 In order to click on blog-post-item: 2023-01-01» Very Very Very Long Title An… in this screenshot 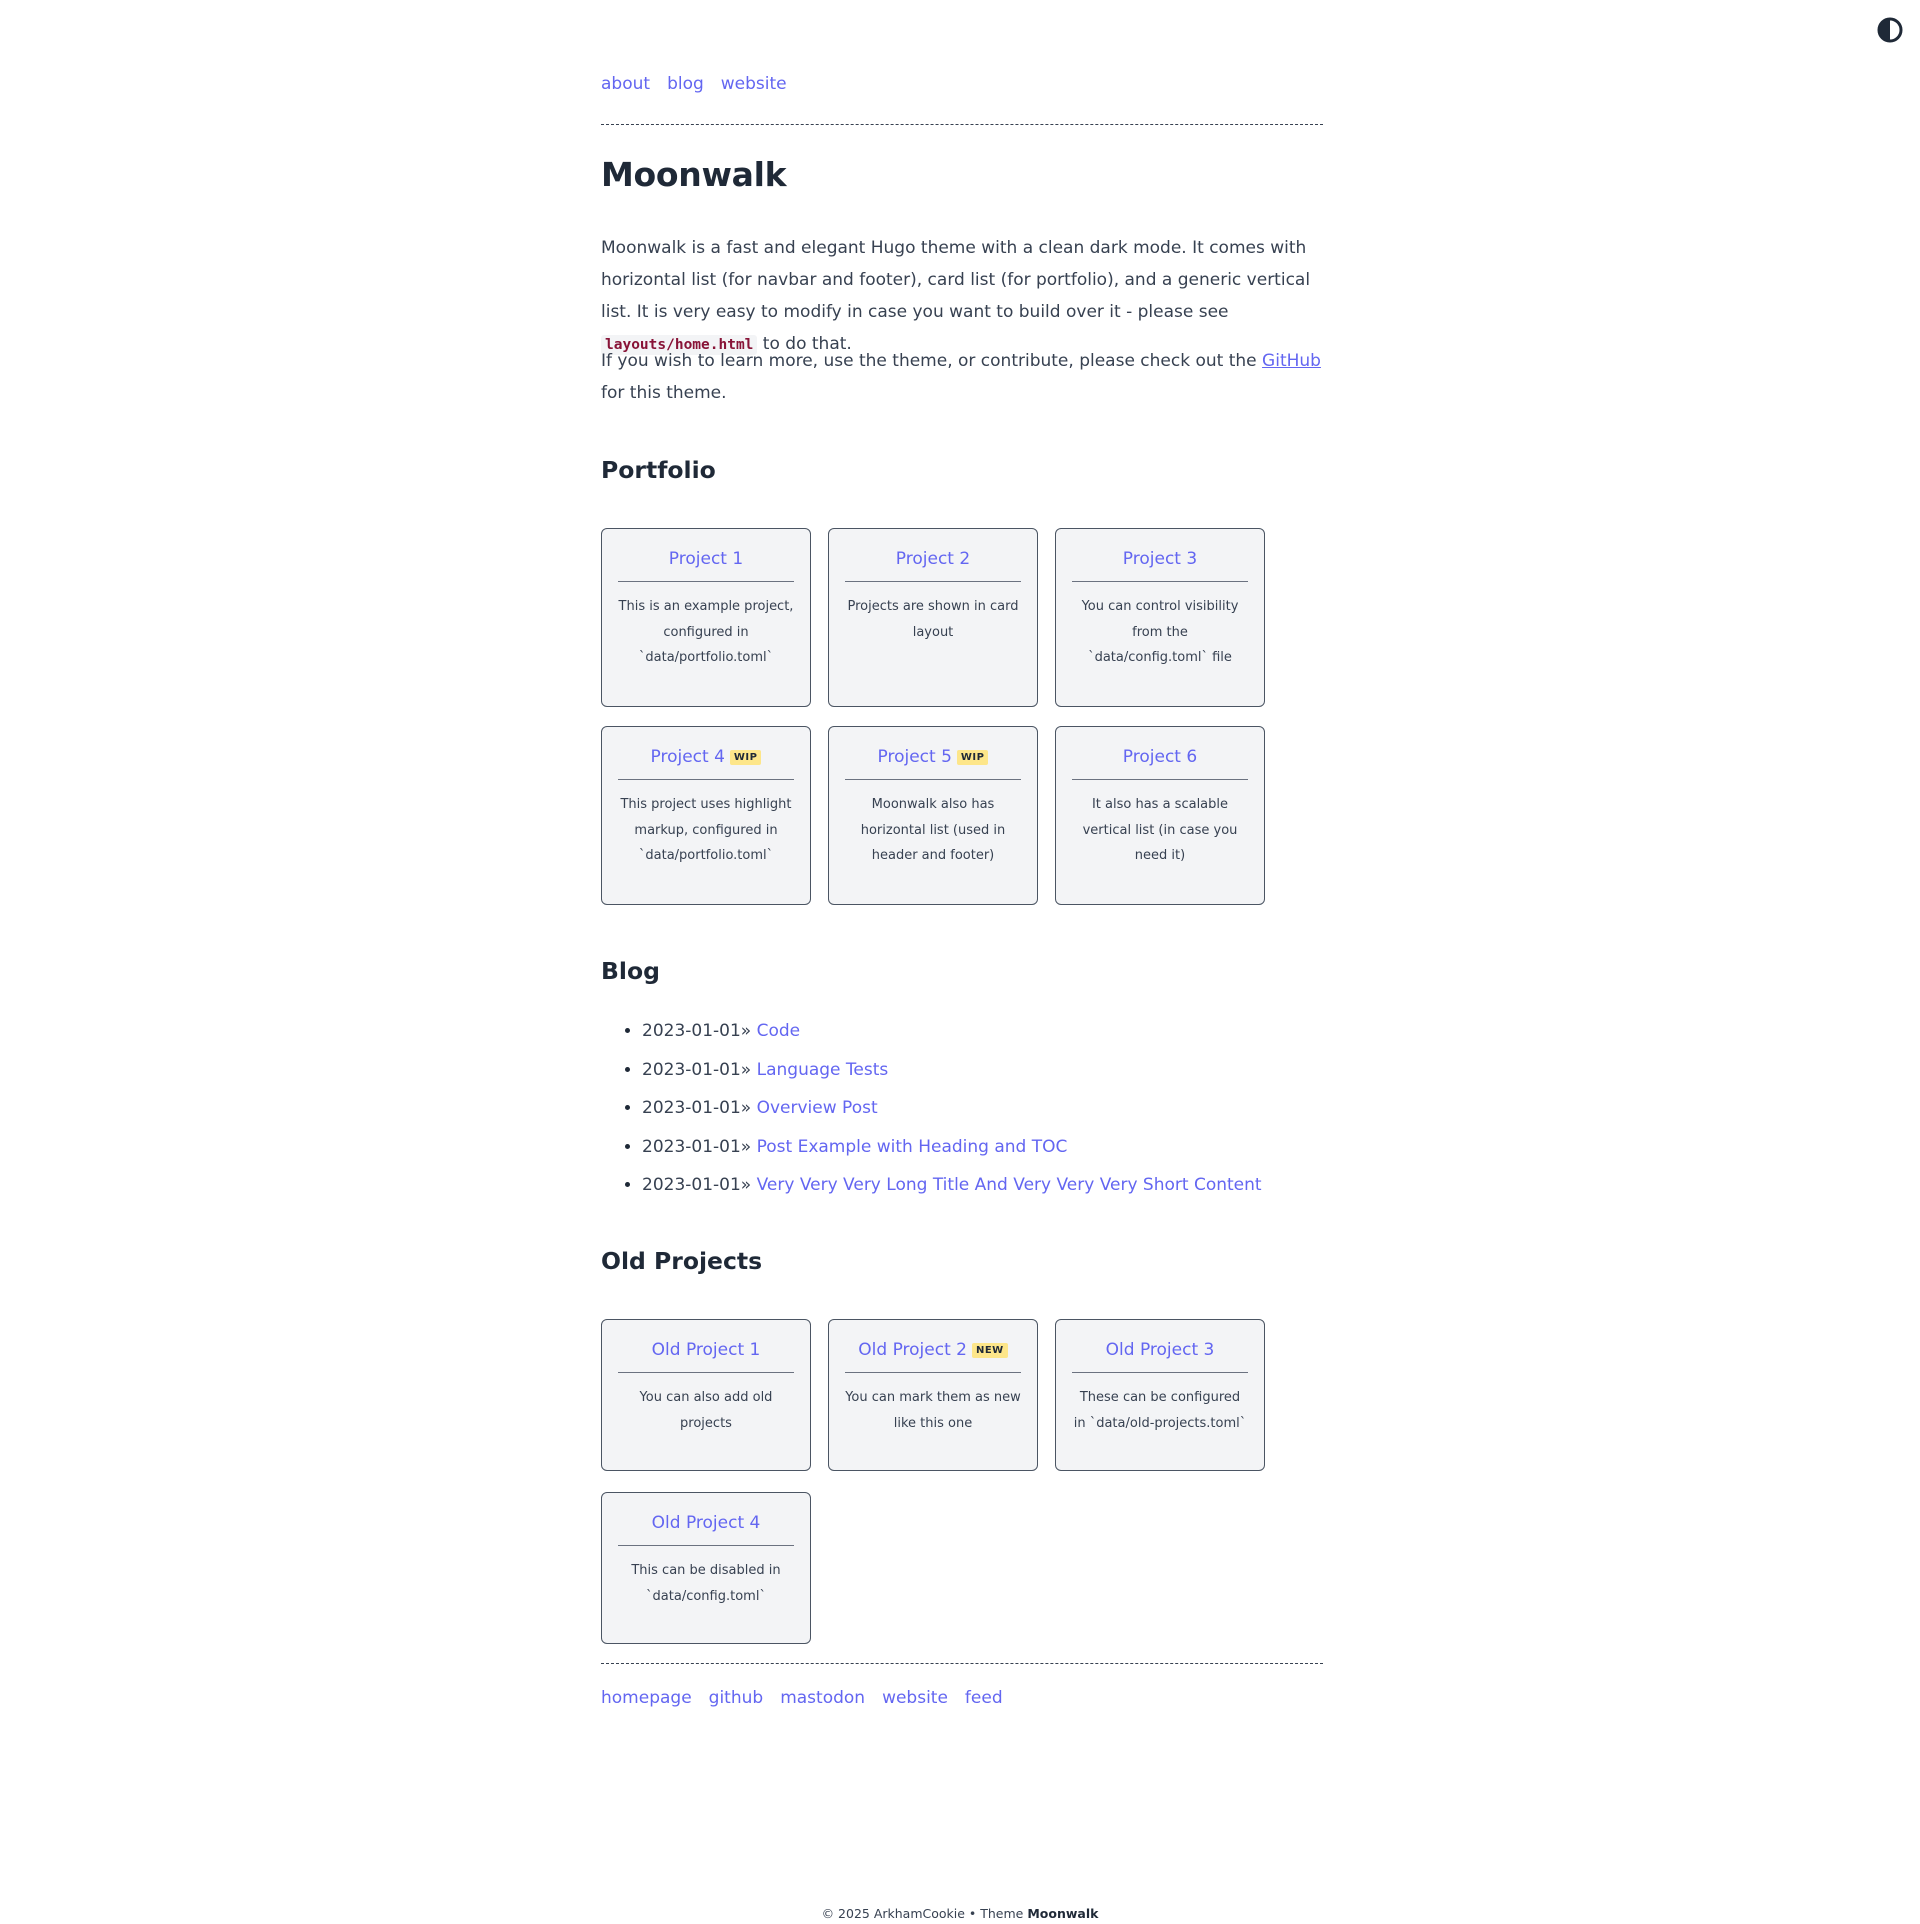, I will do `click(952, 1185)`.